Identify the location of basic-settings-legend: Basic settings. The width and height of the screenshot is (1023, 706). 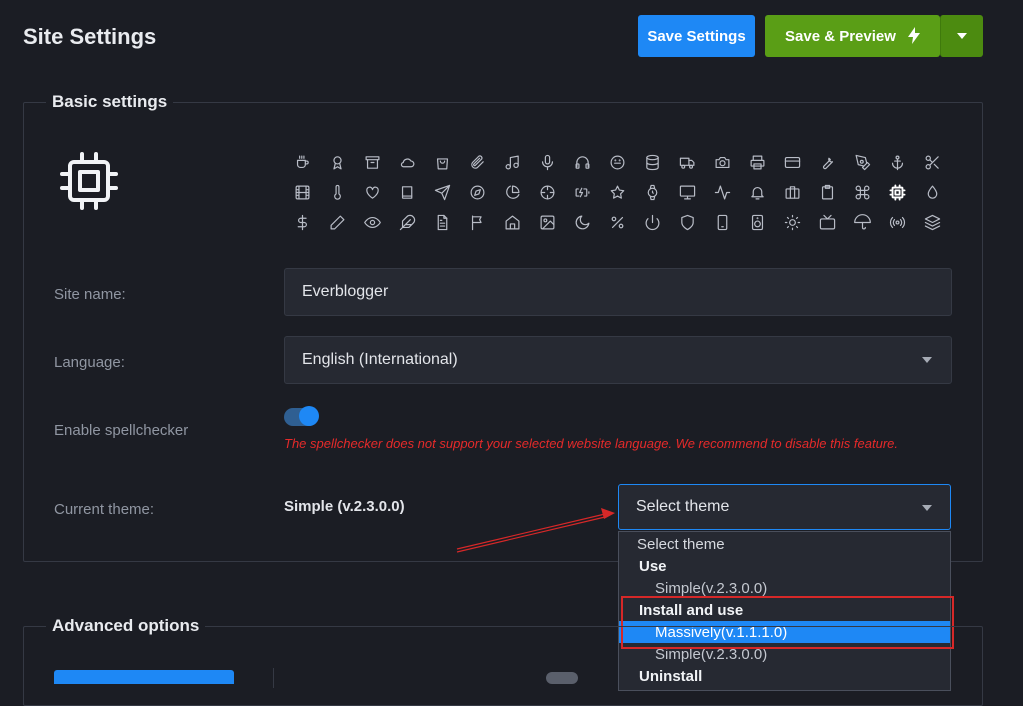
(110, 102).